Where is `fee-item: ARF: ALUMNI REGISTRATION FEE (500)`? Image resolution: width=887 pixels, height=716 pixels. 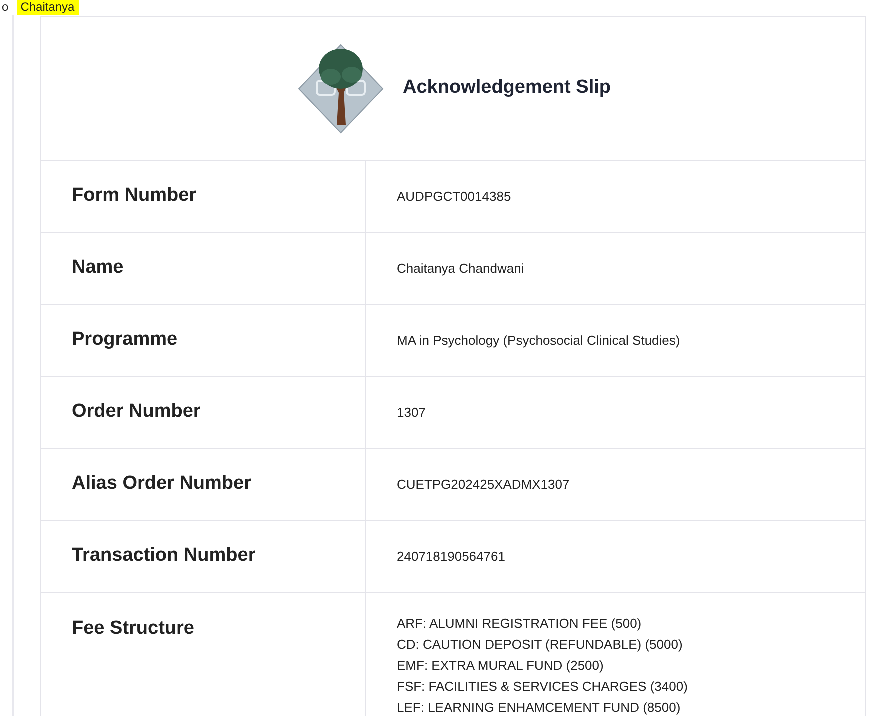
fee-item: ARF: ALUMNI REGISTRATION FEE (500) is located at coordinates (520, 624).